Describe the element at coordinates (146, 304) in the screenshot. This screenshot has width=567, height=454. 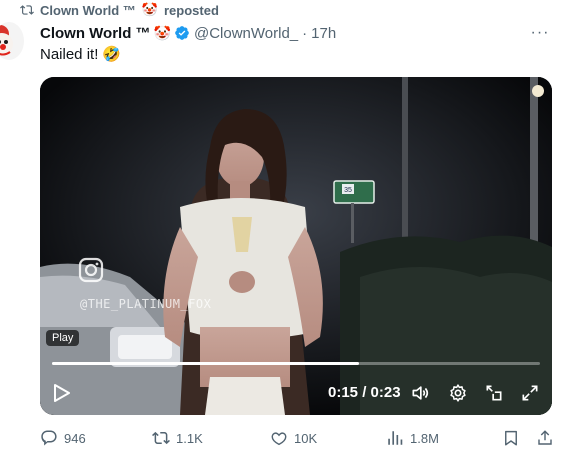
I see `video-watermark: @THE_PLATINUM_FOX` at that location.